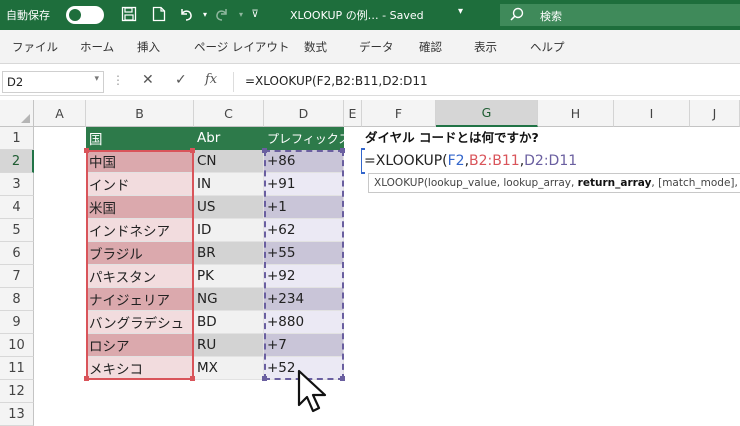  What do you see at coordinates (551, 16) in the screenshot?
I see `search-label: 検索` at bounding box center [551, 16].